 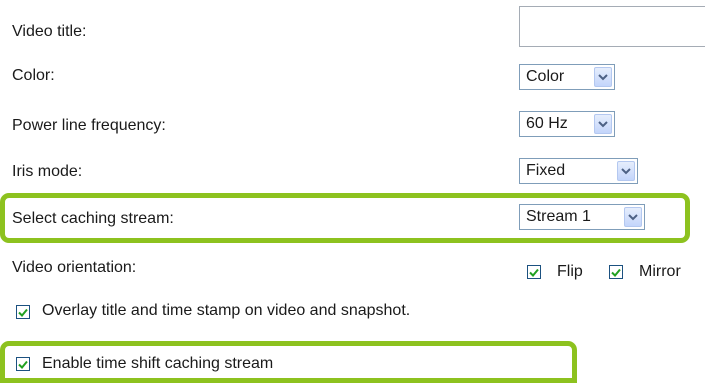 I want to click on time-shift-checkbox, so click(x=23, y=364).